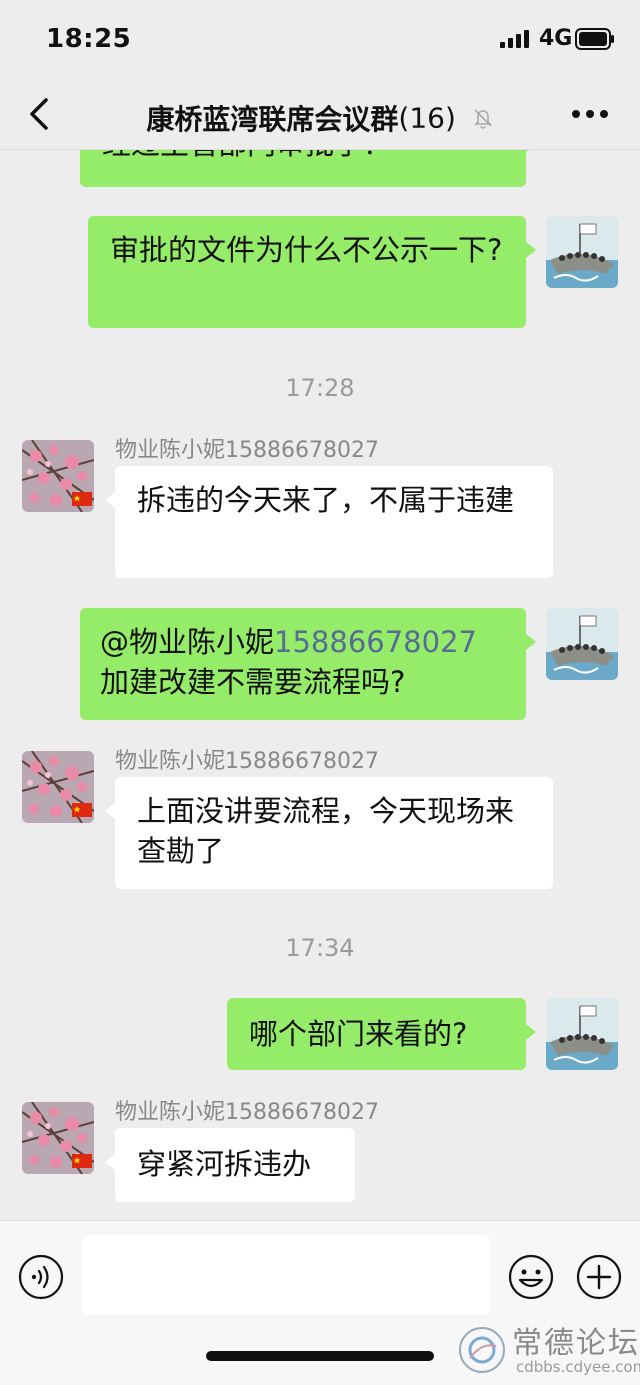 The height and width of the screenshot is (1385, 640). I want to click on message-bubble: 哪个部门来看的?, so click(381, 1034).